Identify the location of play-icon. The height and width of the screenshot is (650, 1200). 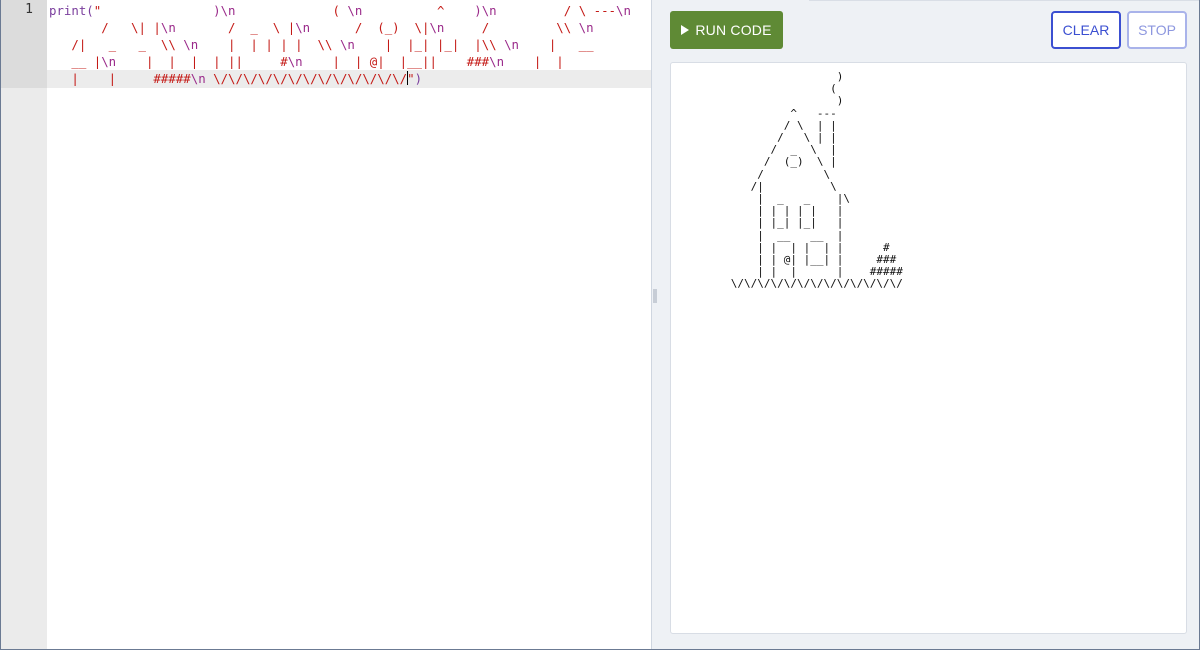
(685, 30).